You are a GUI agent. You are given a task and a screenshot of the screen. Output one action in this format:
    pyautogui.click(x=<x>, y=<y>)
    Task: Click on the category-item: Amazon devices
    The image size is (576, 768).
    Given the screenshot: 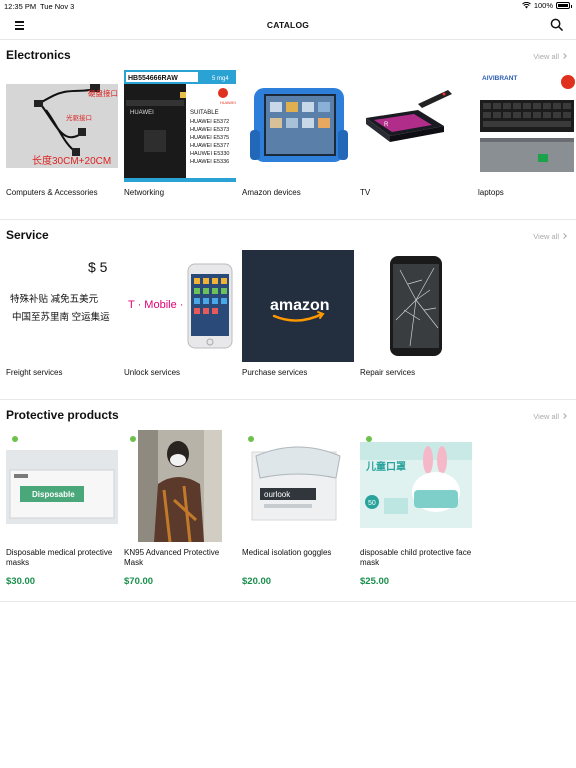 What is the action you would take?
    pyautogui.click(x=298, y=134)
    